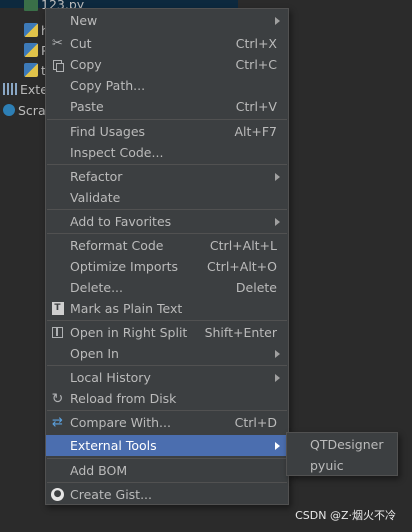 This screenshot has width=412, height=532. I want to click on menu-item-add-to-favorites: Add to Favorites, so click(167, 221).